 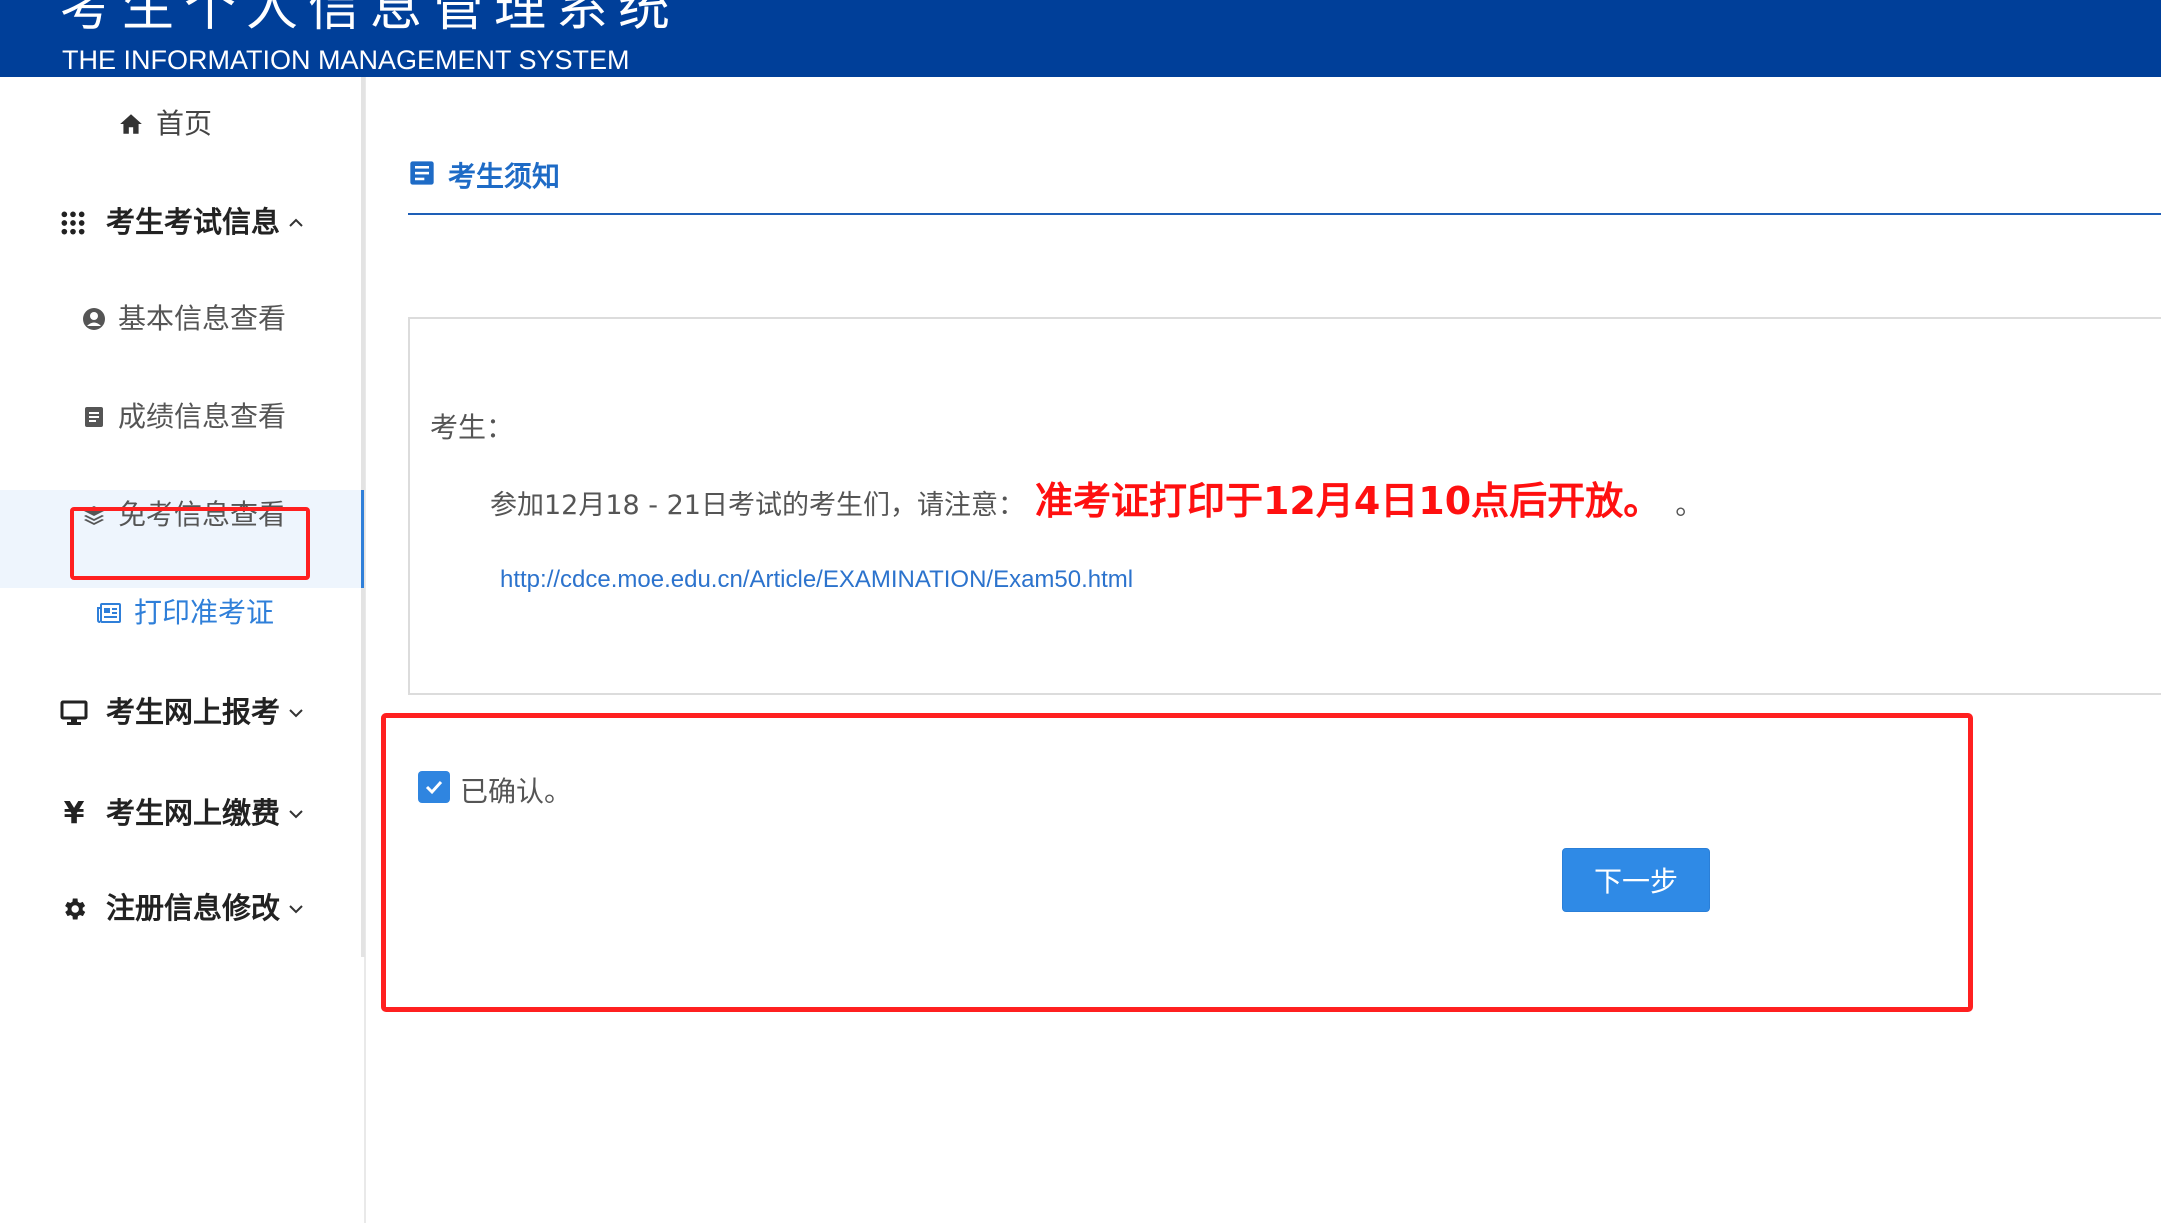 I want to click on sidebar-item-label: 基本信息查看, so click(x=202, y=318).